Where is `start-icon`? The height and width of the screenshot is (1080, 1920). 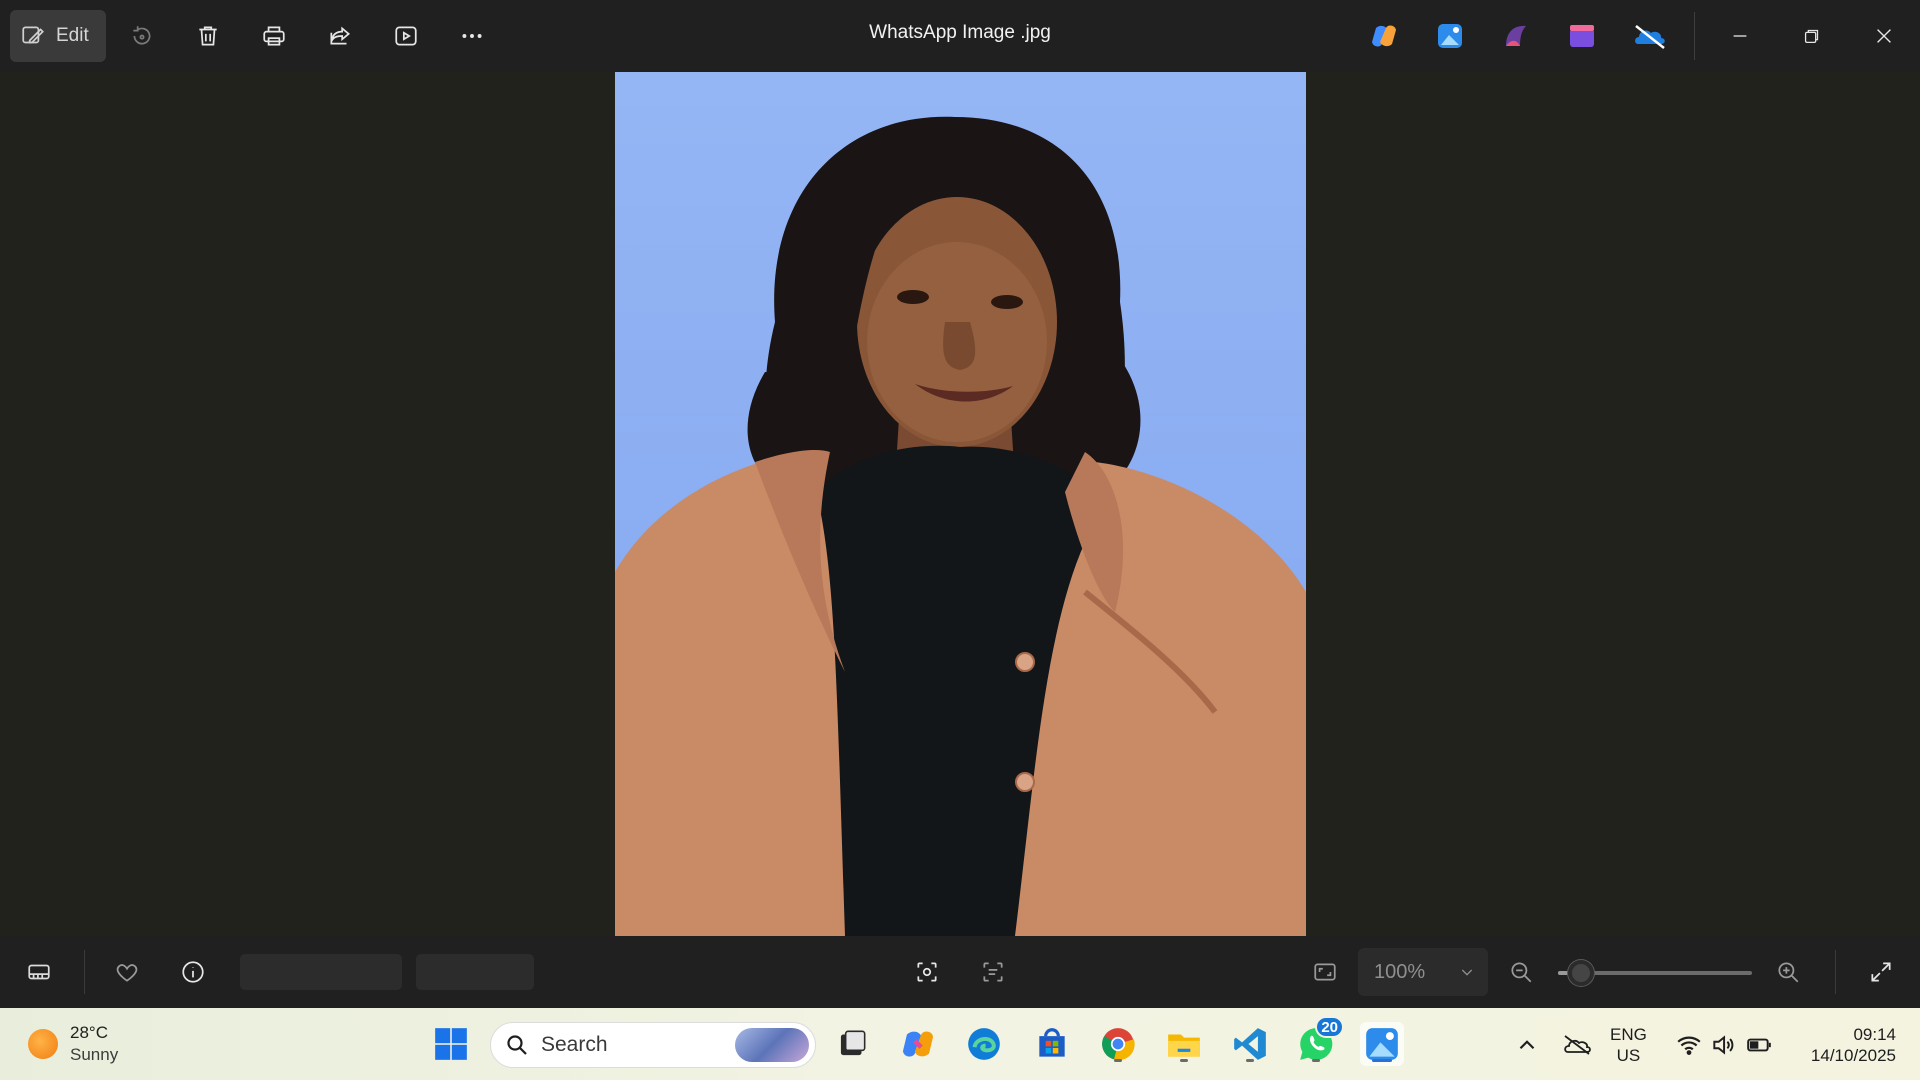
start-icon is located at coordinates (451, 1044).